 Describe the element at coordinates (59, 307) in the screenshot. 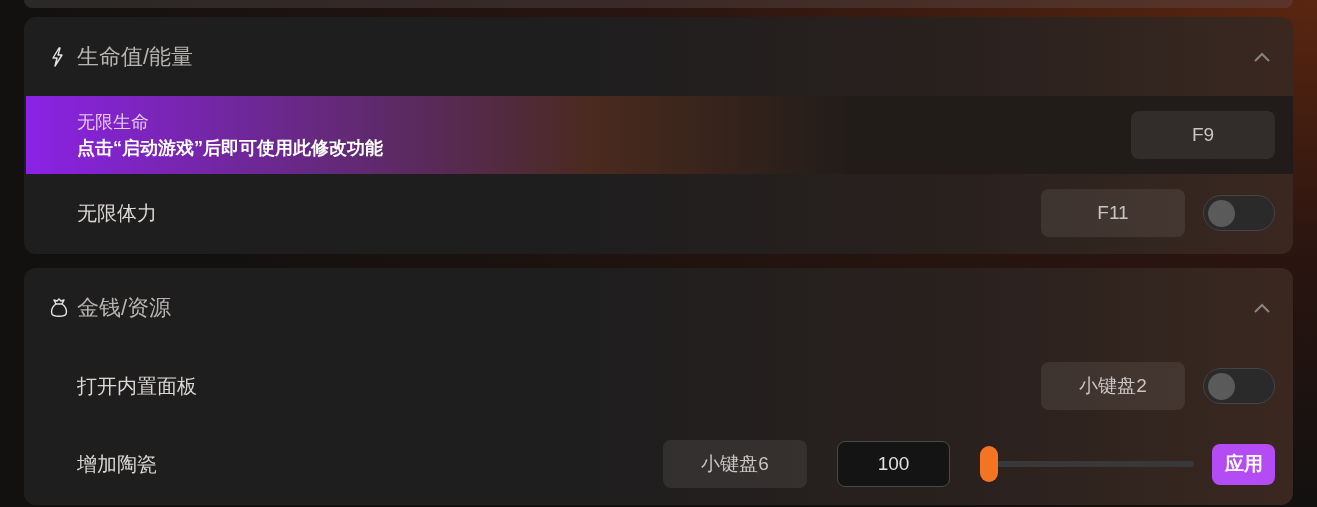

I see `money-bag-icon` at that location.